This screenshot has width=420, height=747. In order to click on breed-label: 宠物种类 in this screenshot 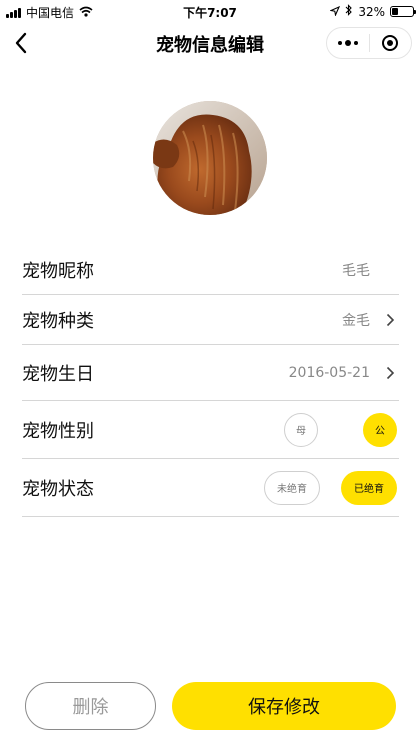, I will do `click(58, 321)`.